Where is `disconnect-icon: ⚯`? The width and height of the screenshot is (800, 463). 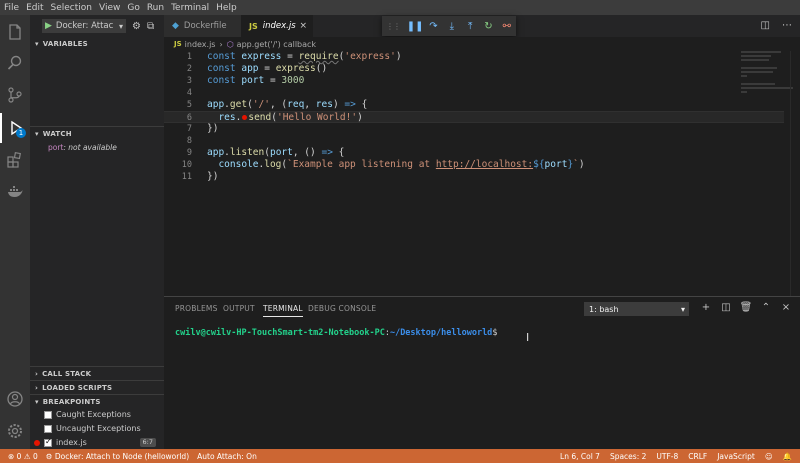
disconnect-icon: ⚯ is located at coordinates (507, 26).